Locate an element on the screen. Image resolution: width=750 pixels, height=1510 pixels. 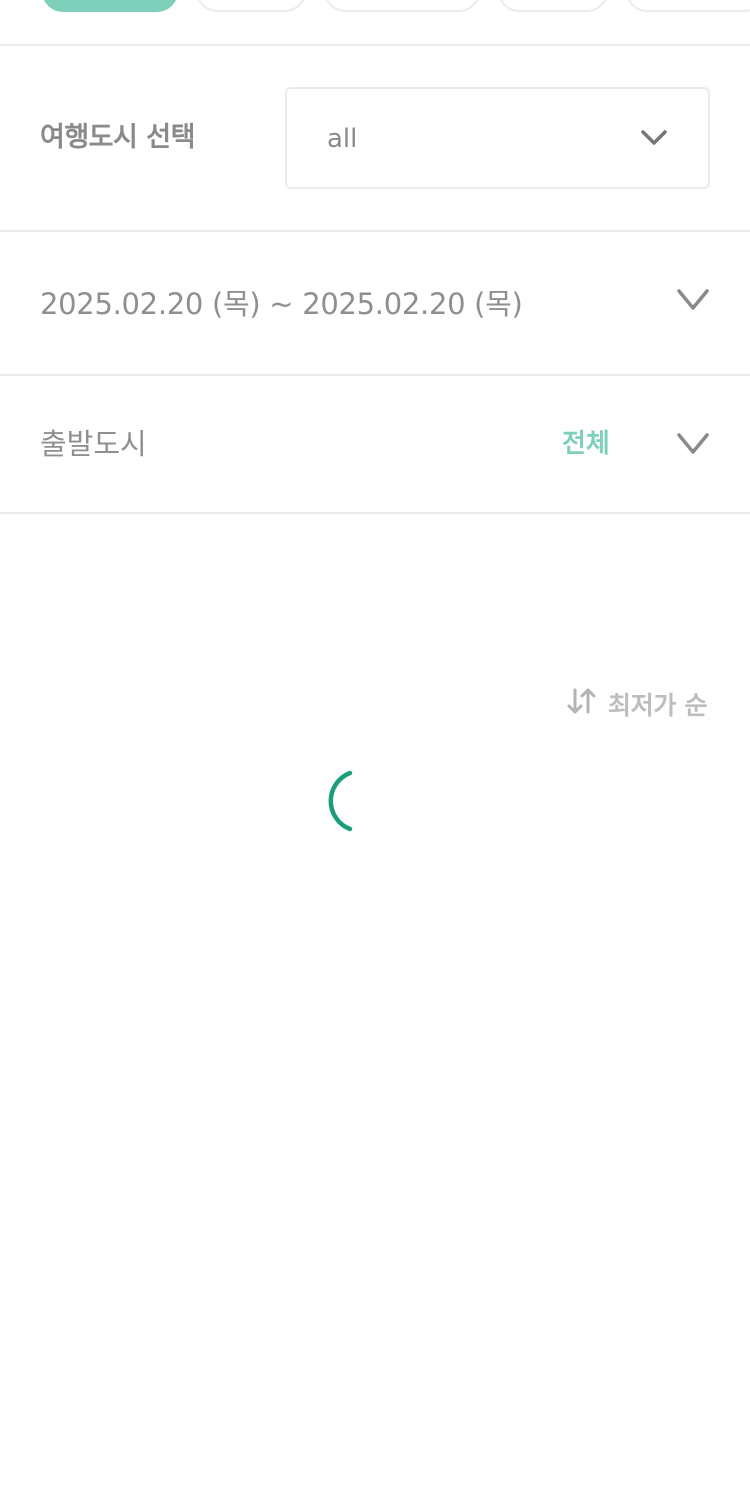
loading-spinner-icon is located at coordinates (340, 801).